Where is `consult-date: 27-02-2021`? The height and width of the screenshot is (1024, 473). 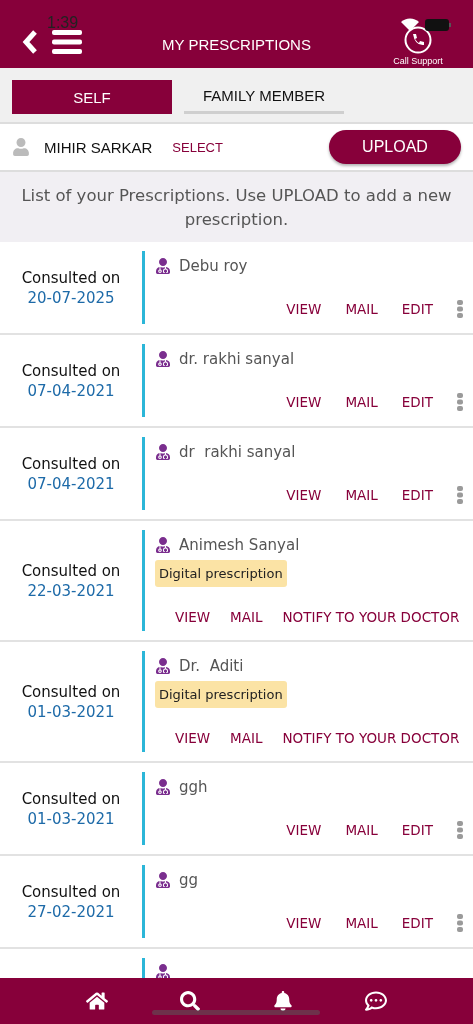 consult-date: 27-02-2021 is located at coordinates (71, 911).